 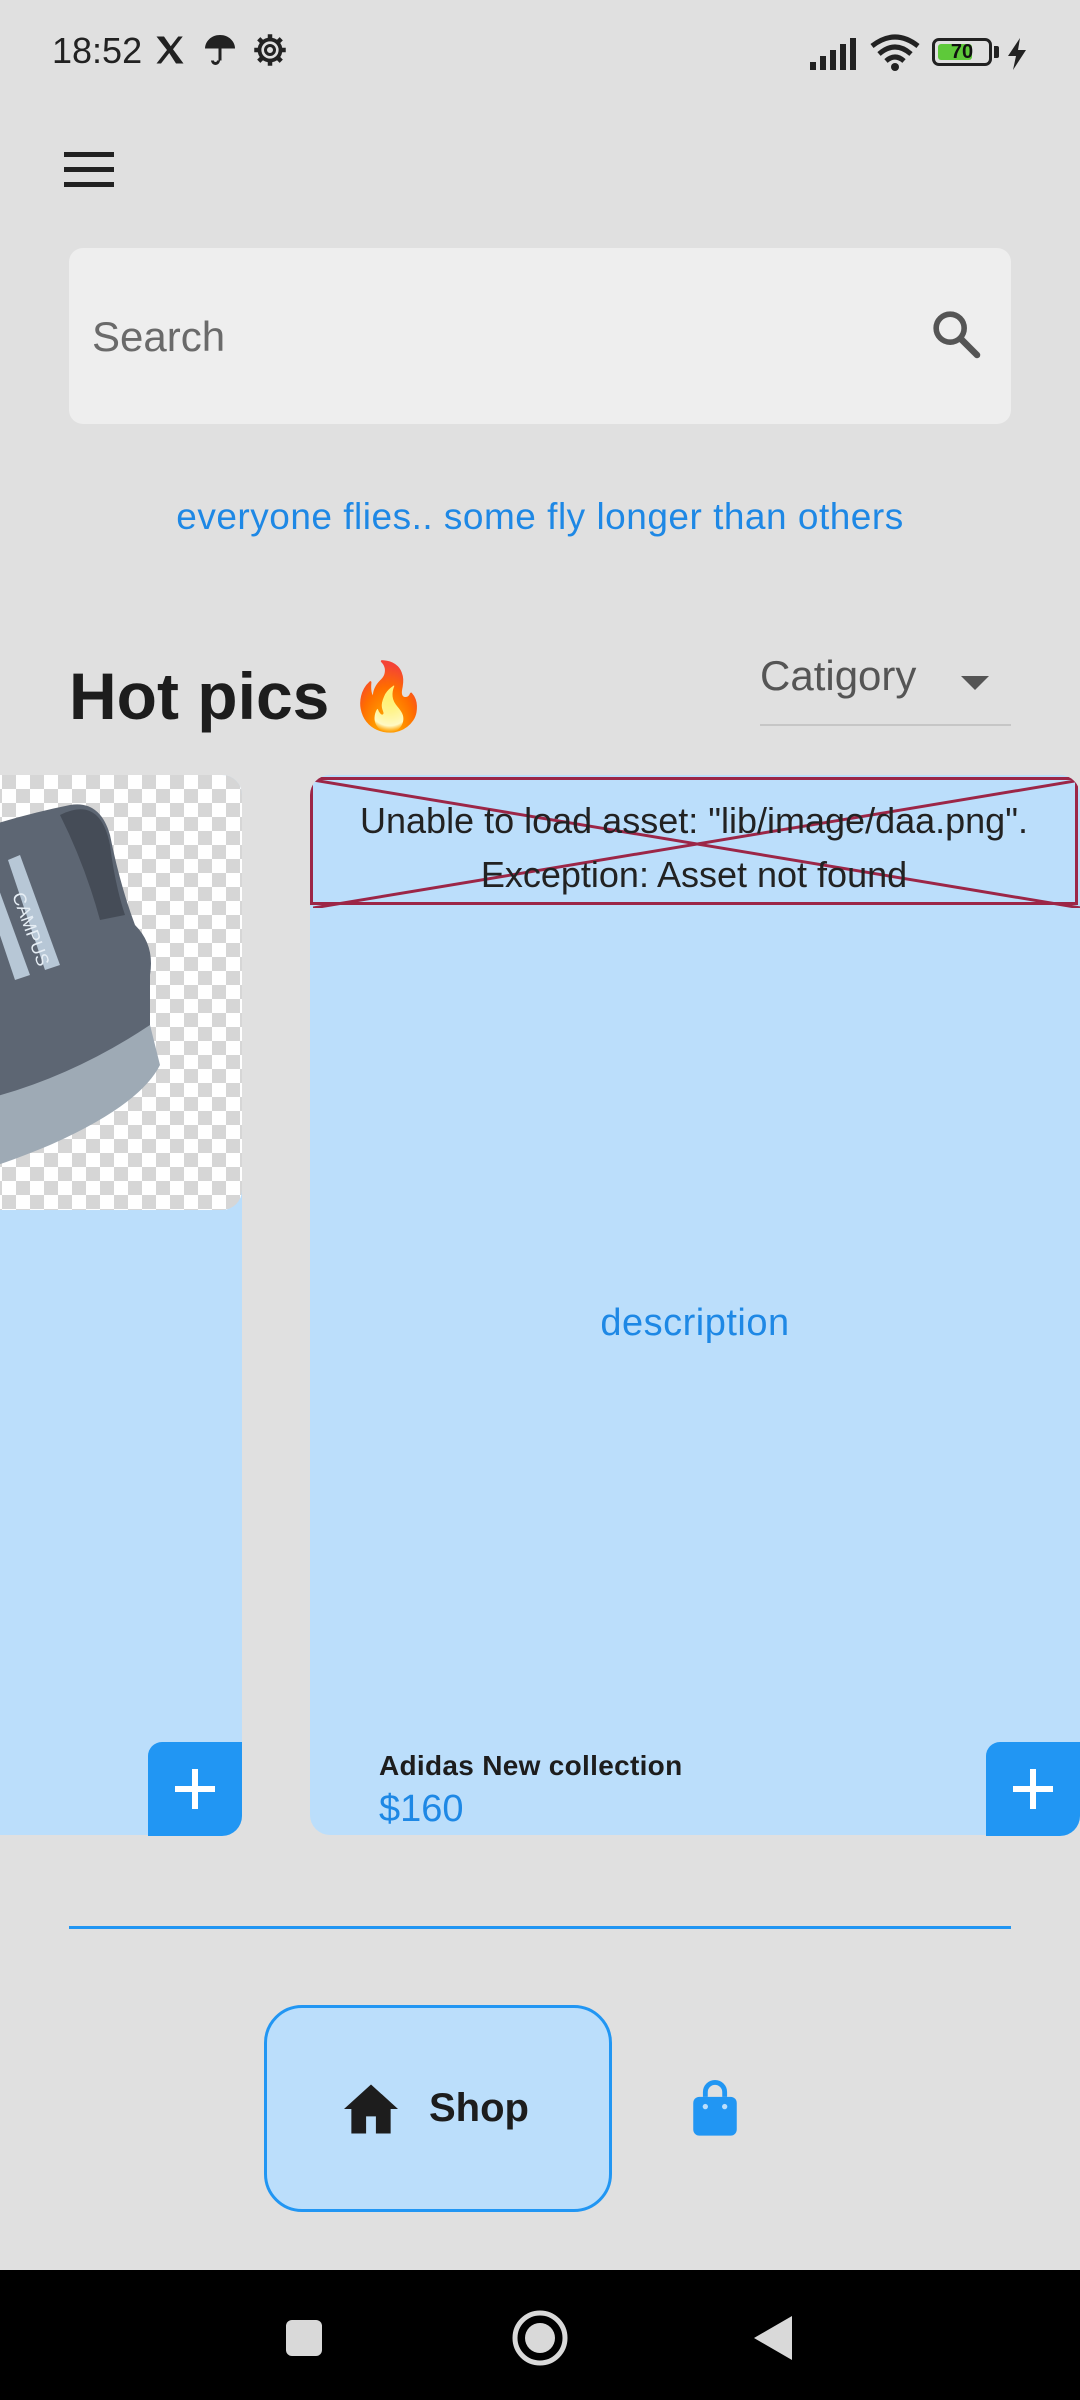 What do you see at coordinates (531, 1765) in the screenshot?
I see `product-name: Adidas New collection` at bounding box center [531, 1765].